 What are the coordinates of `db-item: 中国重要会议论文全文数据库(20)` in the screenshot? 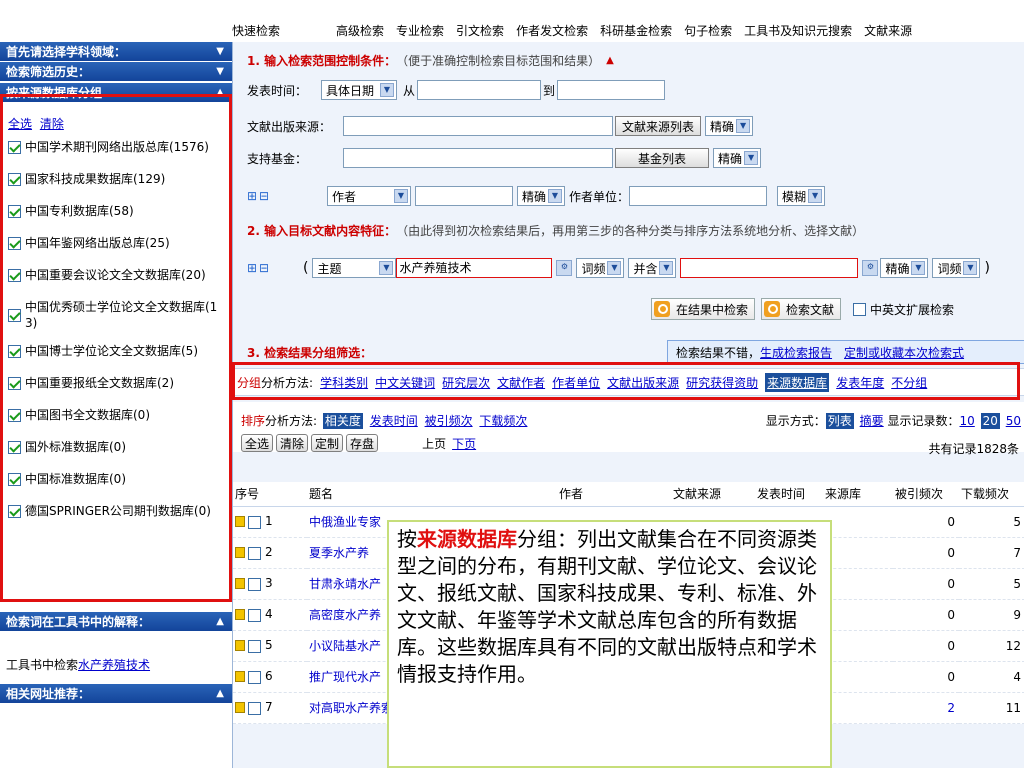 It's located at (118, 283).